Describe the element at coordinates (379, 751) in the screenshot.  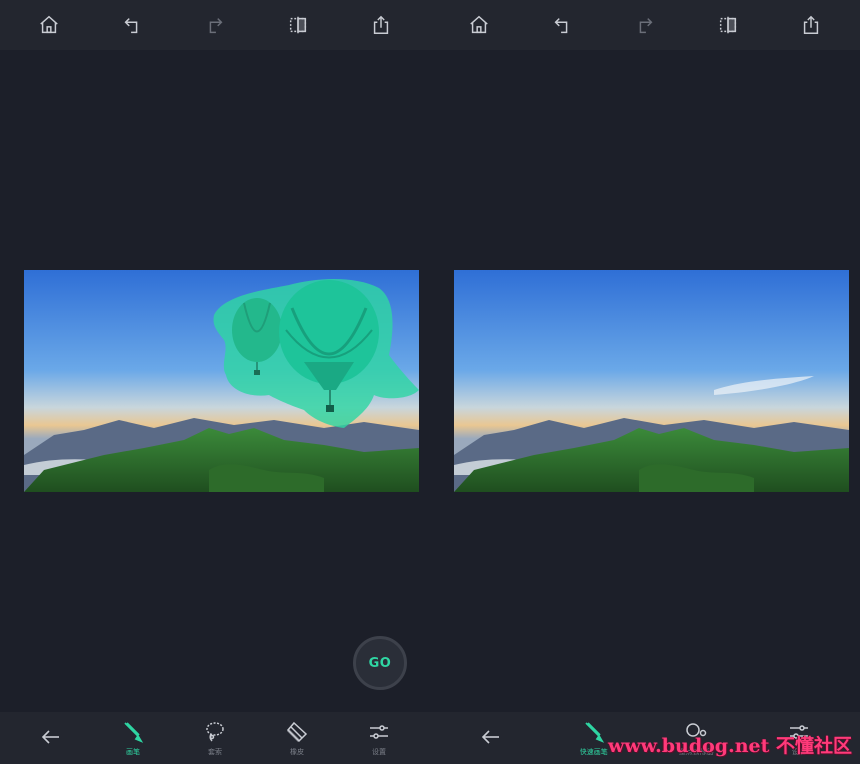
I see `tool-label: 设置` at that location.